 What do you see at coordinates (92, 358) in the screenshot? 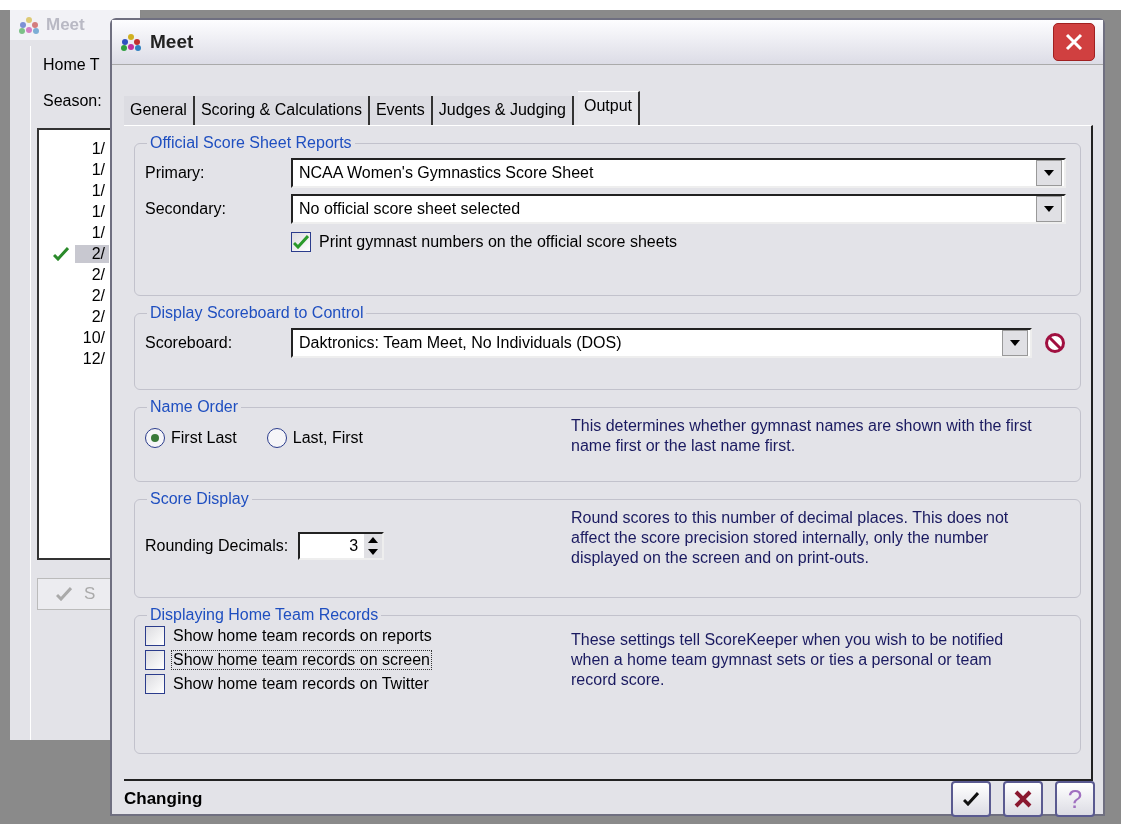
I see `list-item: 12/` at bounding box center [92, 358].